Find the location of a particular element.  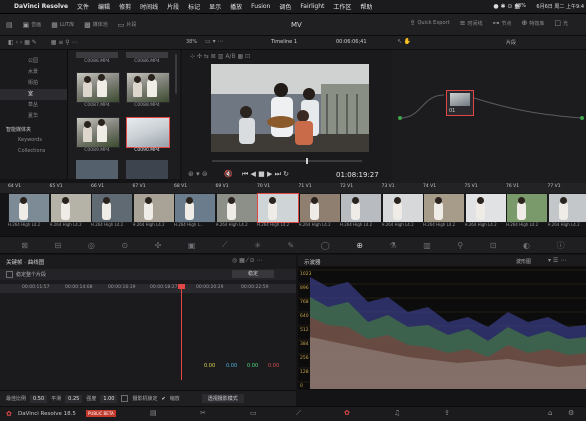

nodes-button: ⊶ 节点 is located at coordinates (501, 23).